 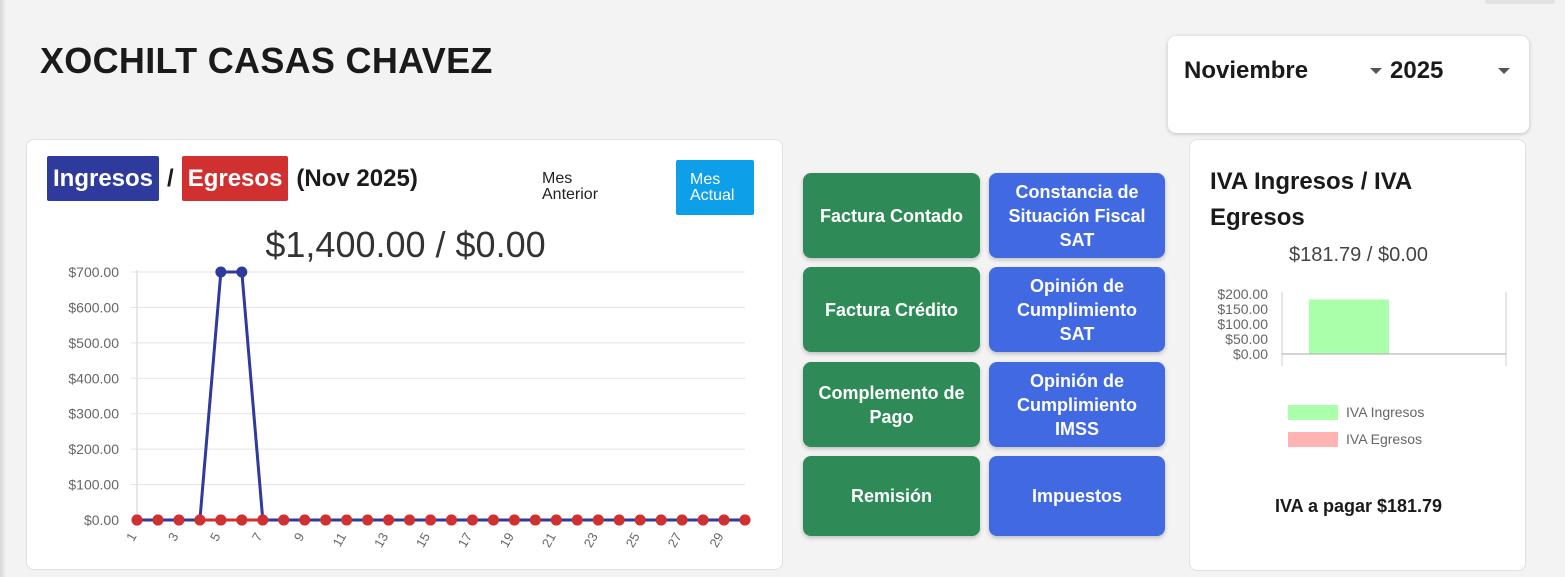 What do you see at coordinates (266, 60) in the screenshot?
I see `page-title: XOCHILT CASAS CHAVEZ` at bounding box center [266, 60].